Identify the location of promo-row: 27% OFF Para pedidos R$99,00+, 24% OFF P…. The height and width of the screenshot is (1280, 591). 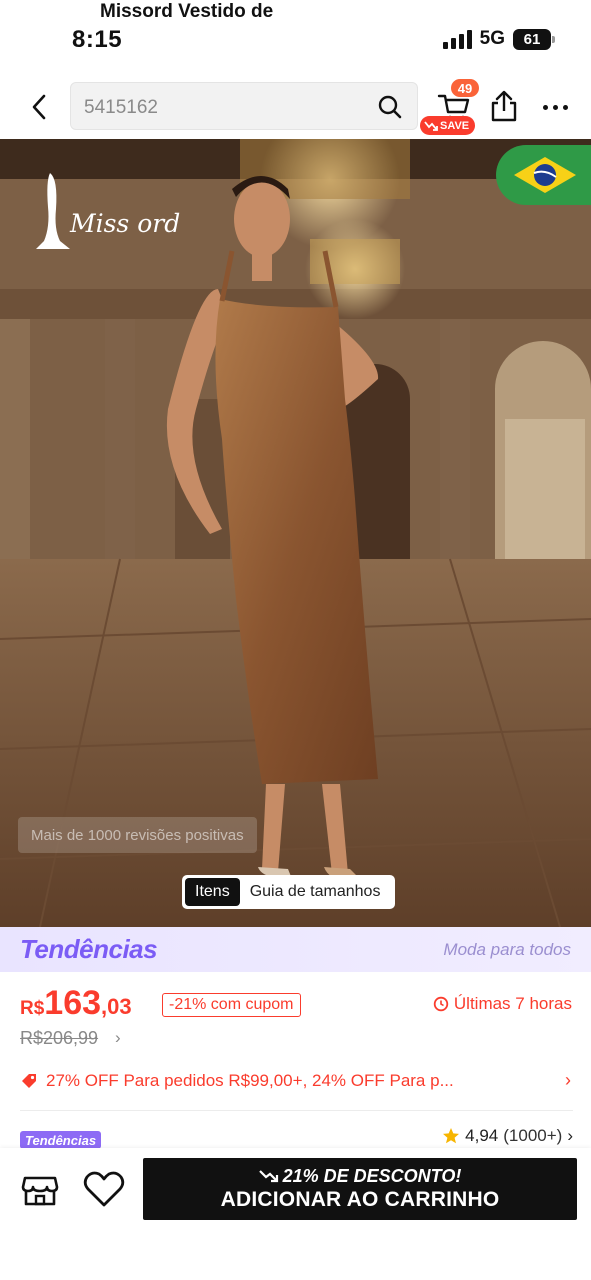
(296, 1081).